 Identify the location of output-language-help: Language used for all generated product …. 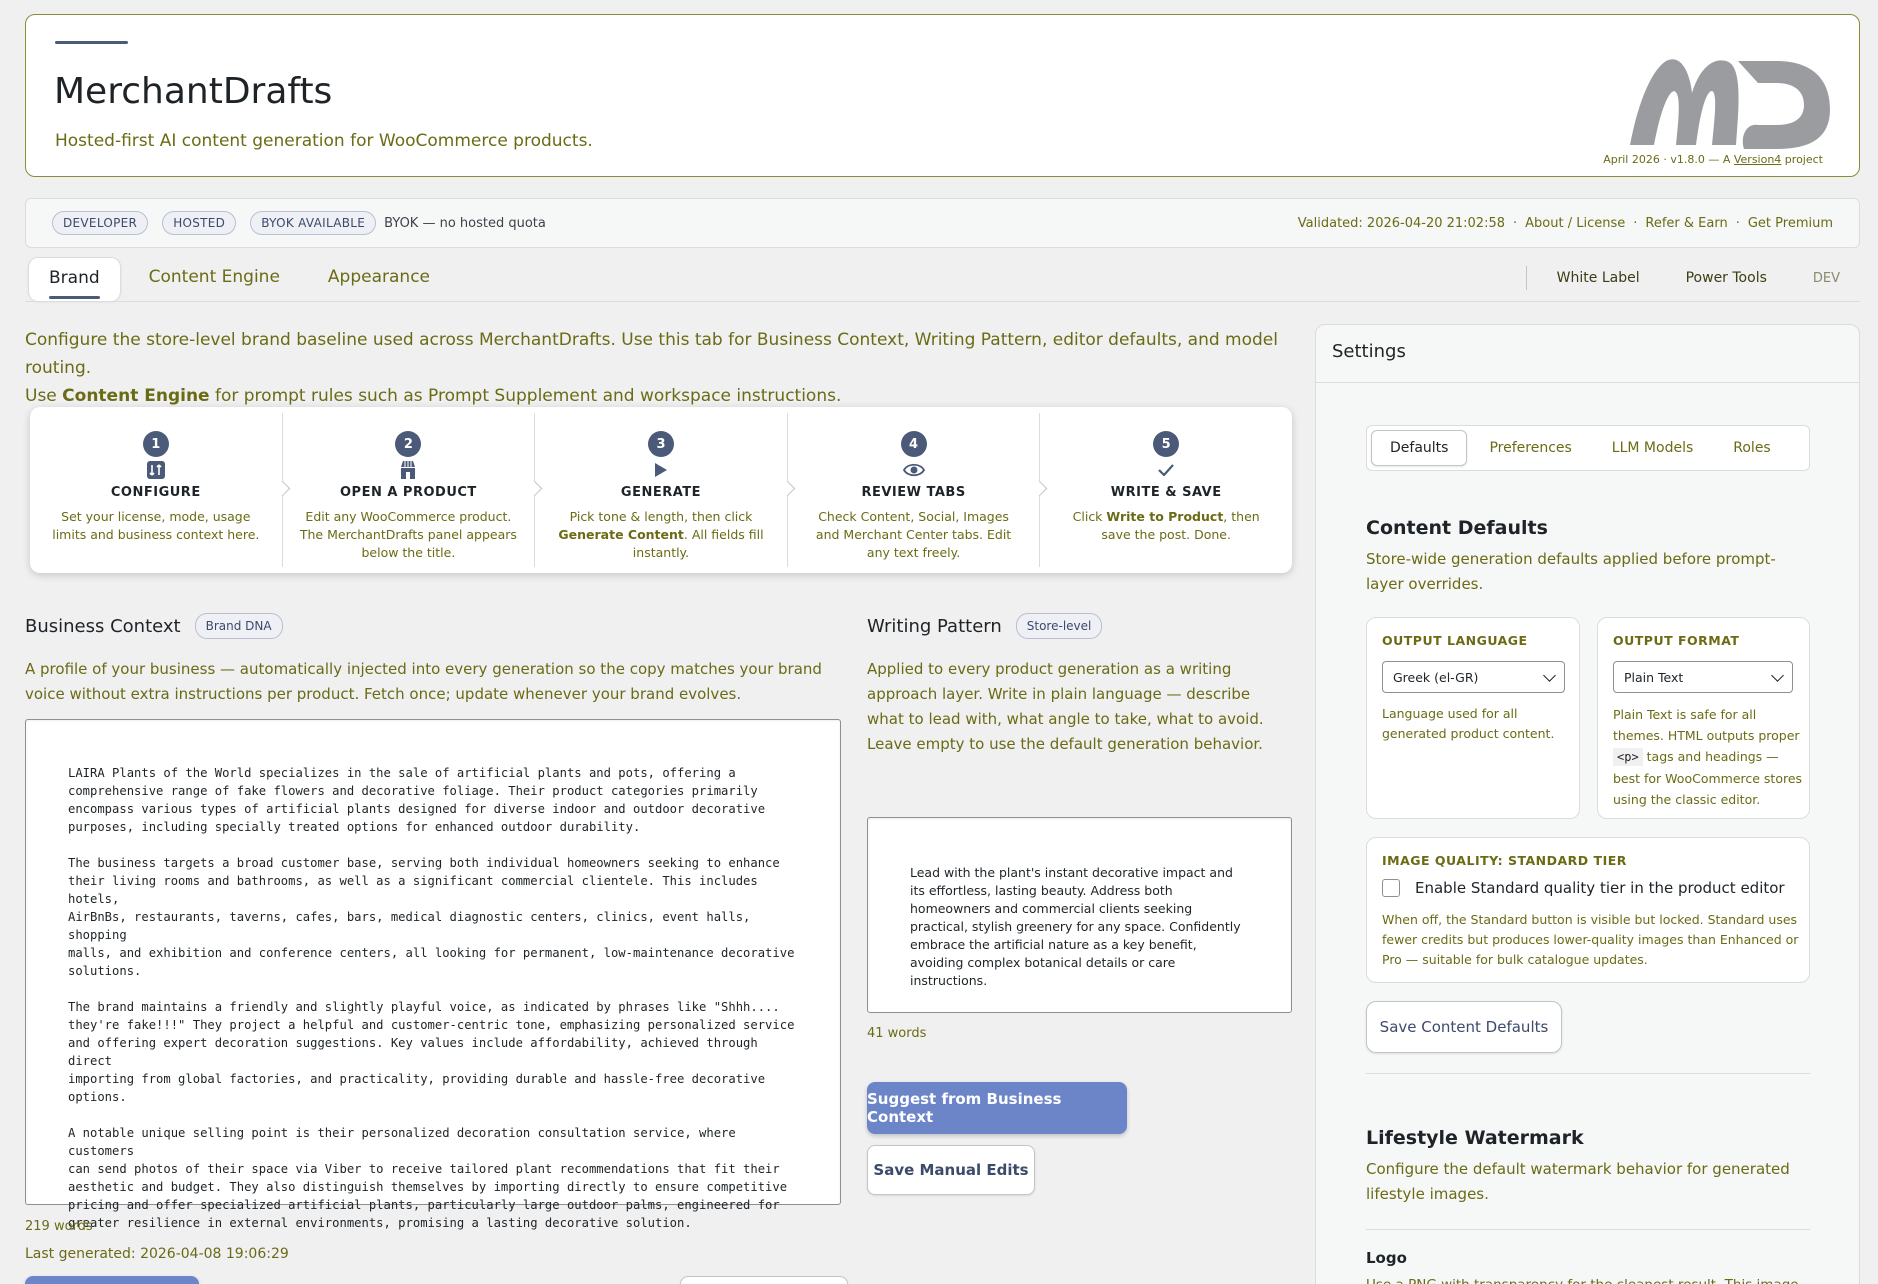
(1468, 723).